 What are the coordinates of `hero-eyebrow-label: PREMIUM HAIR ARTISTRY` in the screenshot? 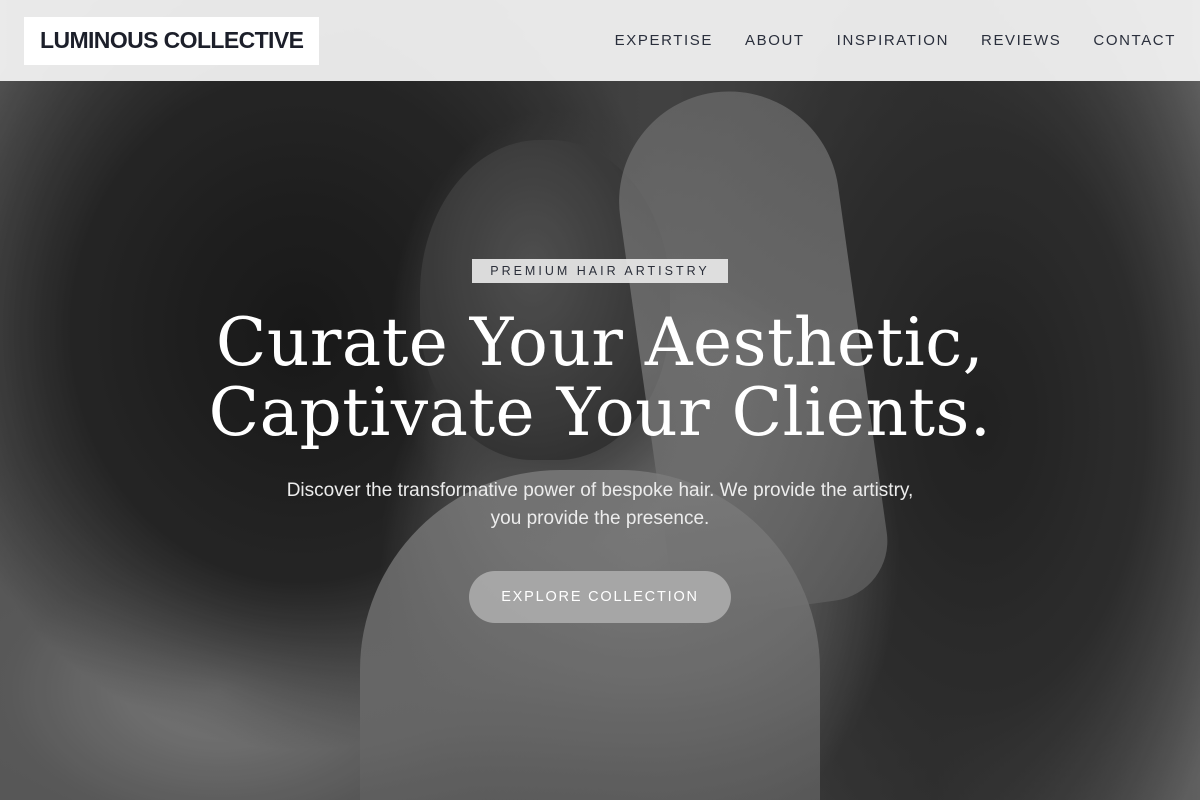 It's located at (600, 271).